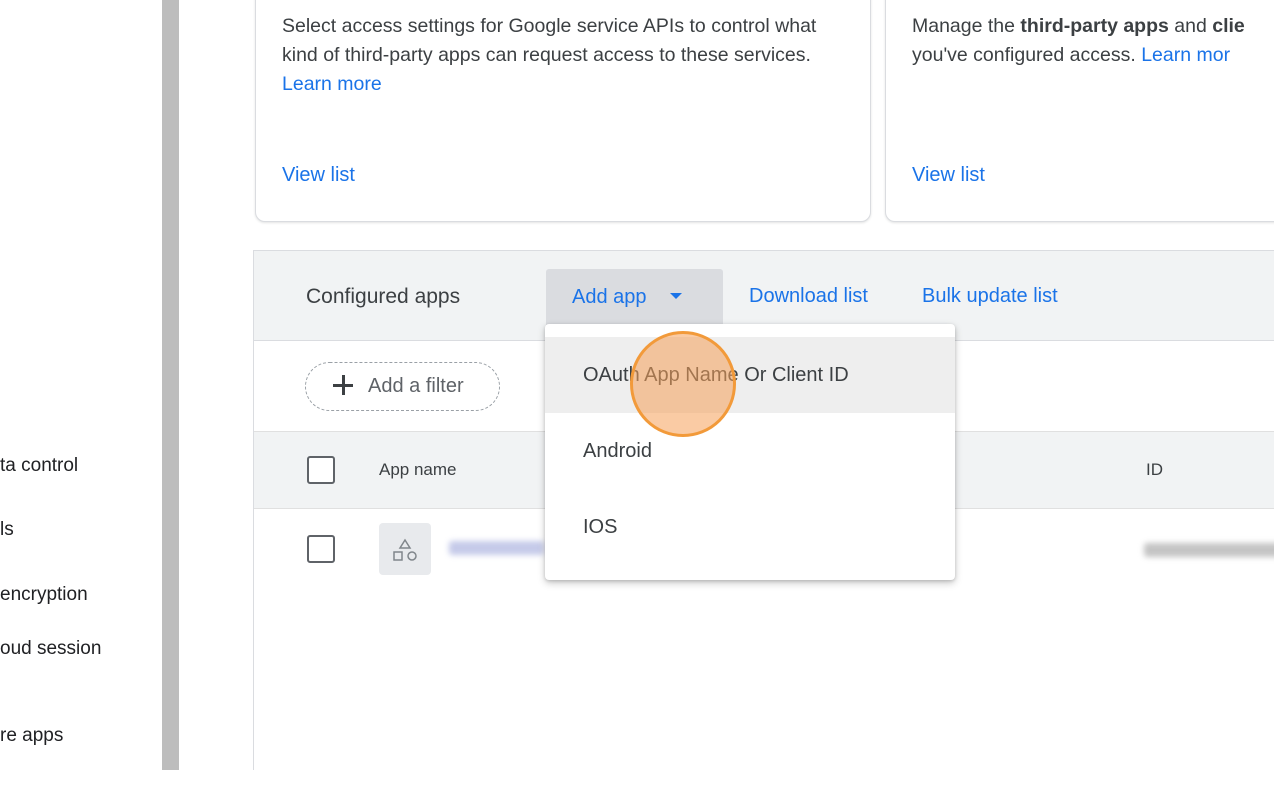 The width and height of the screenshot is (1274, 798). What do you see at coordinates (343, 385) in the screenshot?
I see `plus-icon` at bounding box center [343, 385].